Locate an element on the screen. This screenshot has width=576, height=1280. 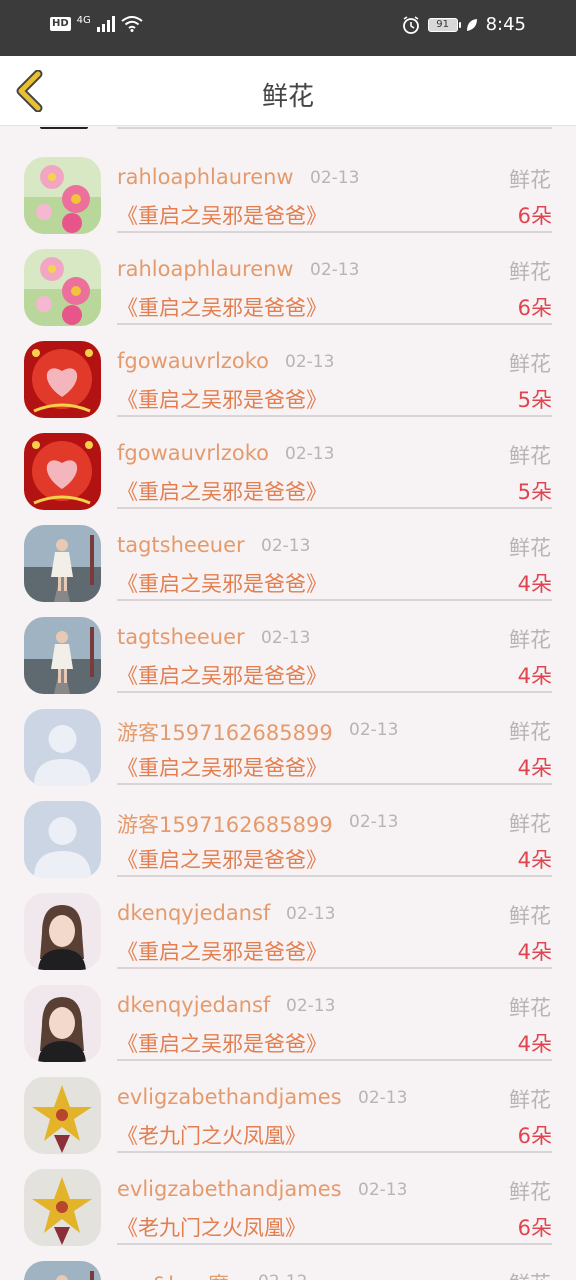
hd-badge: HD is located at coordinates (60, 24).